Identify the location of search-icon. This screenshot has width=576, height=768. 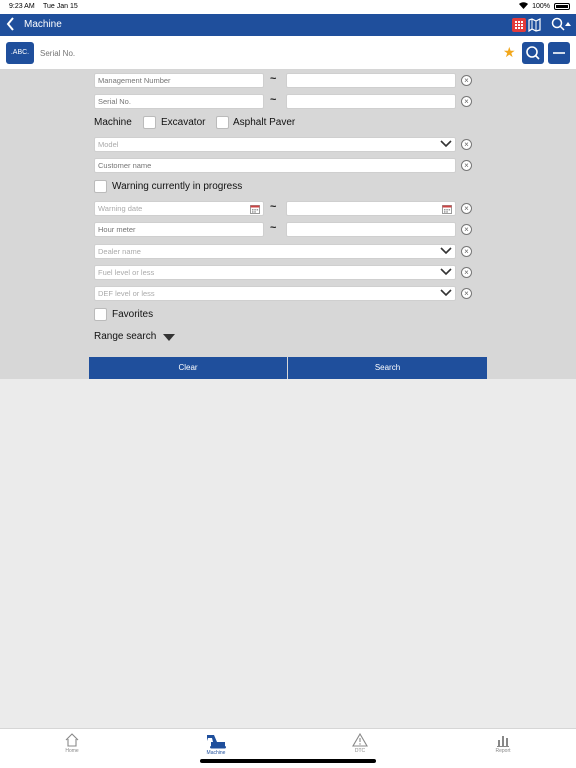
(561, 24).